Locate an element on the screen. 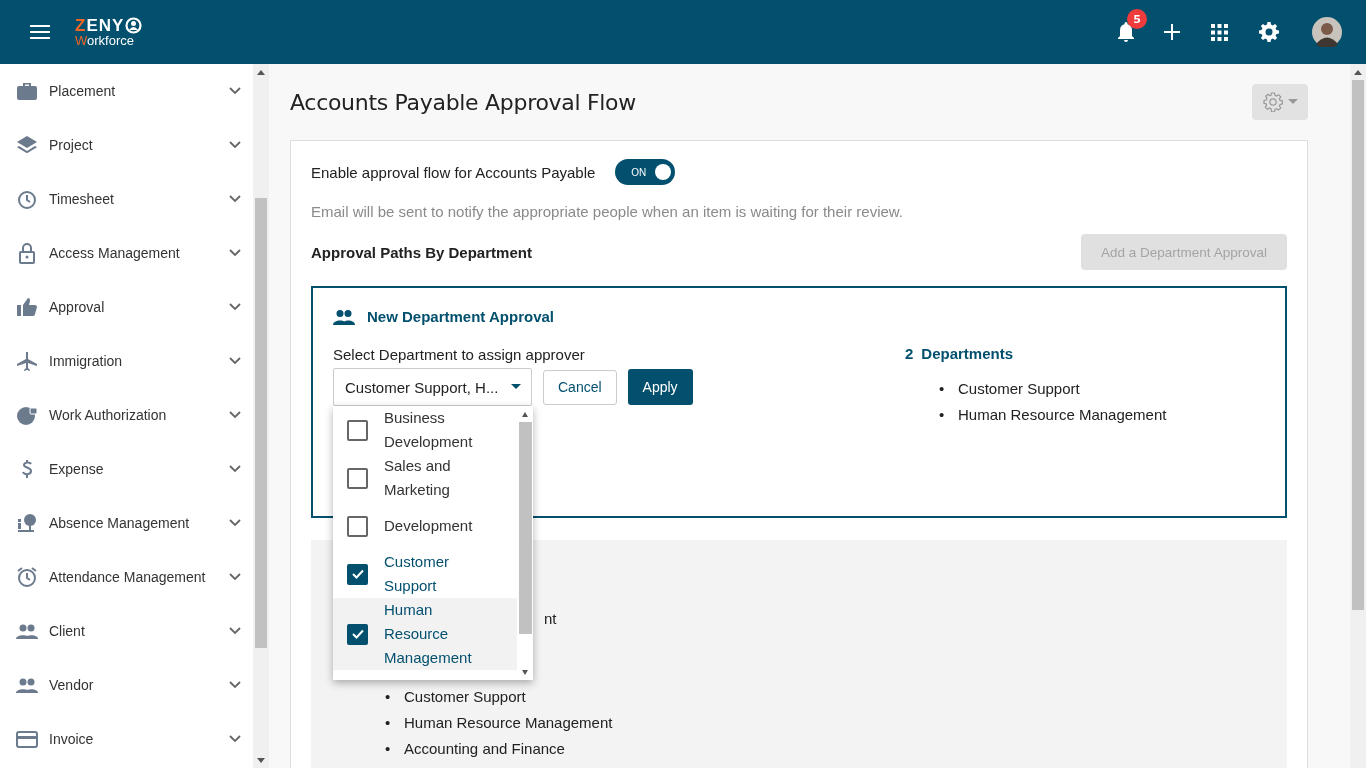  gear-icon is located at coordinates (1272, 102).